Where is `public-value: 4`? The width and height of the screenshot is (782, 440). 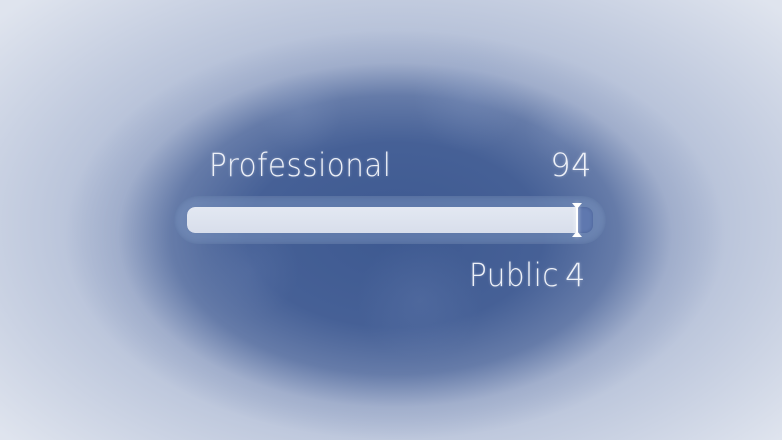 public-value: 4 is located at coordinates (575, 275).